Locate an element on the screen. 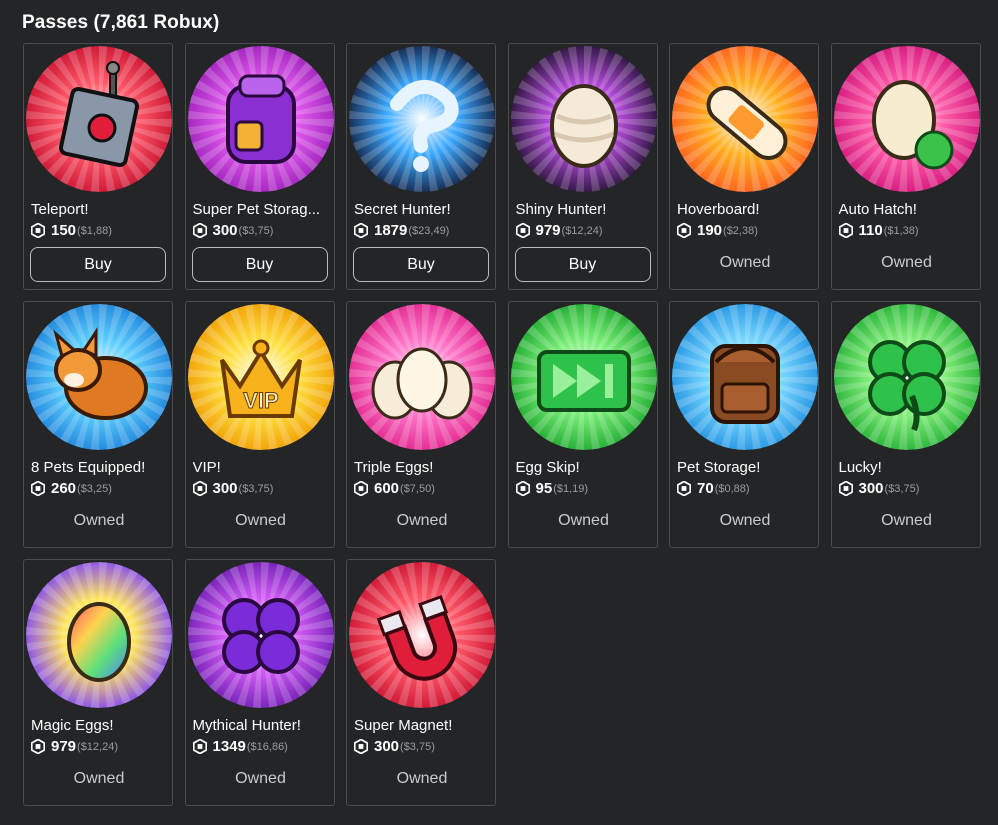  usd-price: ($1,88) is located at coordinates (94, 230).